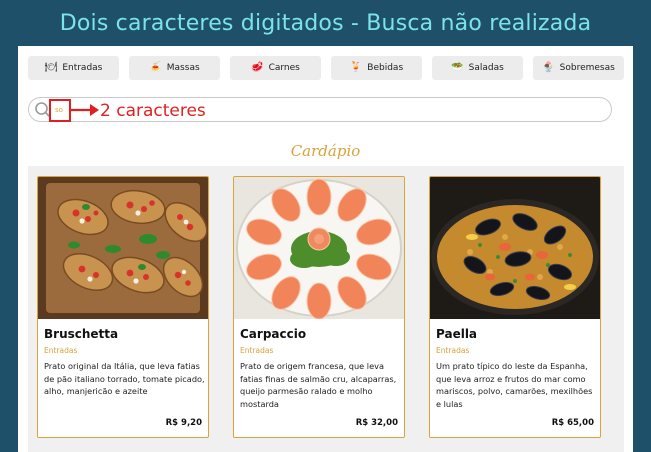 The width and height of the screenshot is (651, 452). I want to click on category-sobremesas: 🍨 Sobremesas, so click(578, 68).